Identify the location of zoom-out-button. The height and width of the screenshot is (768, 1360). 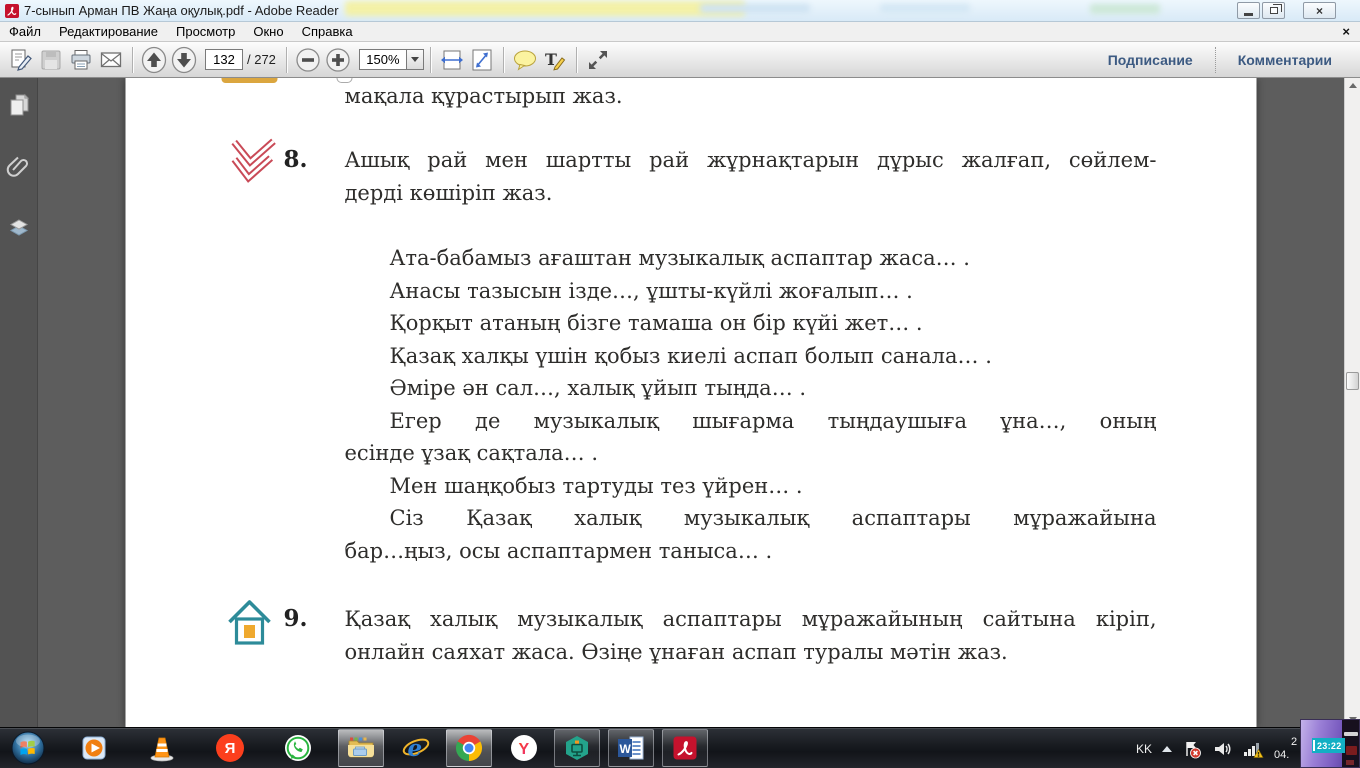
(308, 60).